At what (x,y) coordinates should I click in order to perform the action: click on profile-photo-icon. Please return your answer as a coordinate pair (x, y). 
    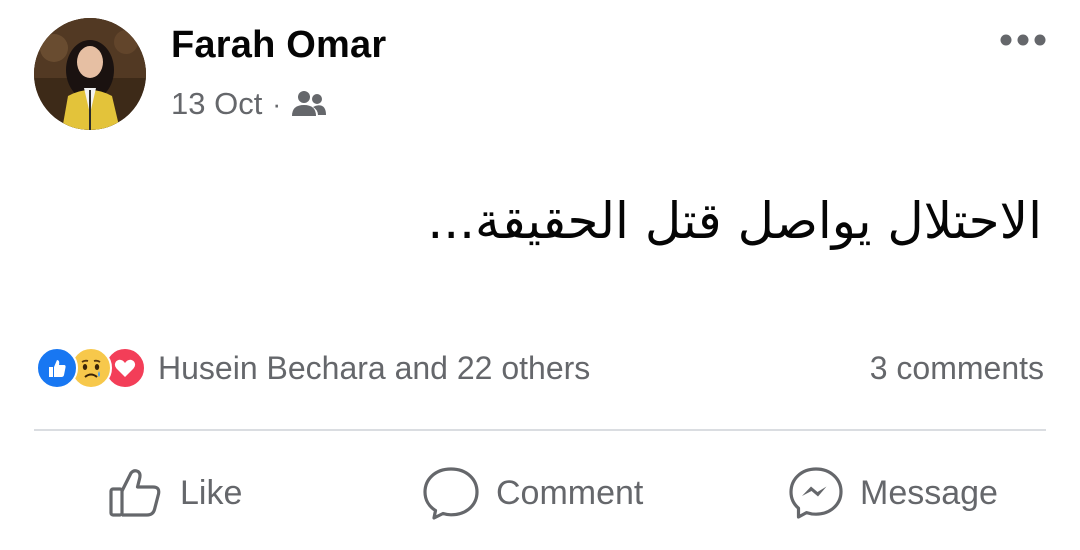
    Looking at the image, I should click on (90, 74).